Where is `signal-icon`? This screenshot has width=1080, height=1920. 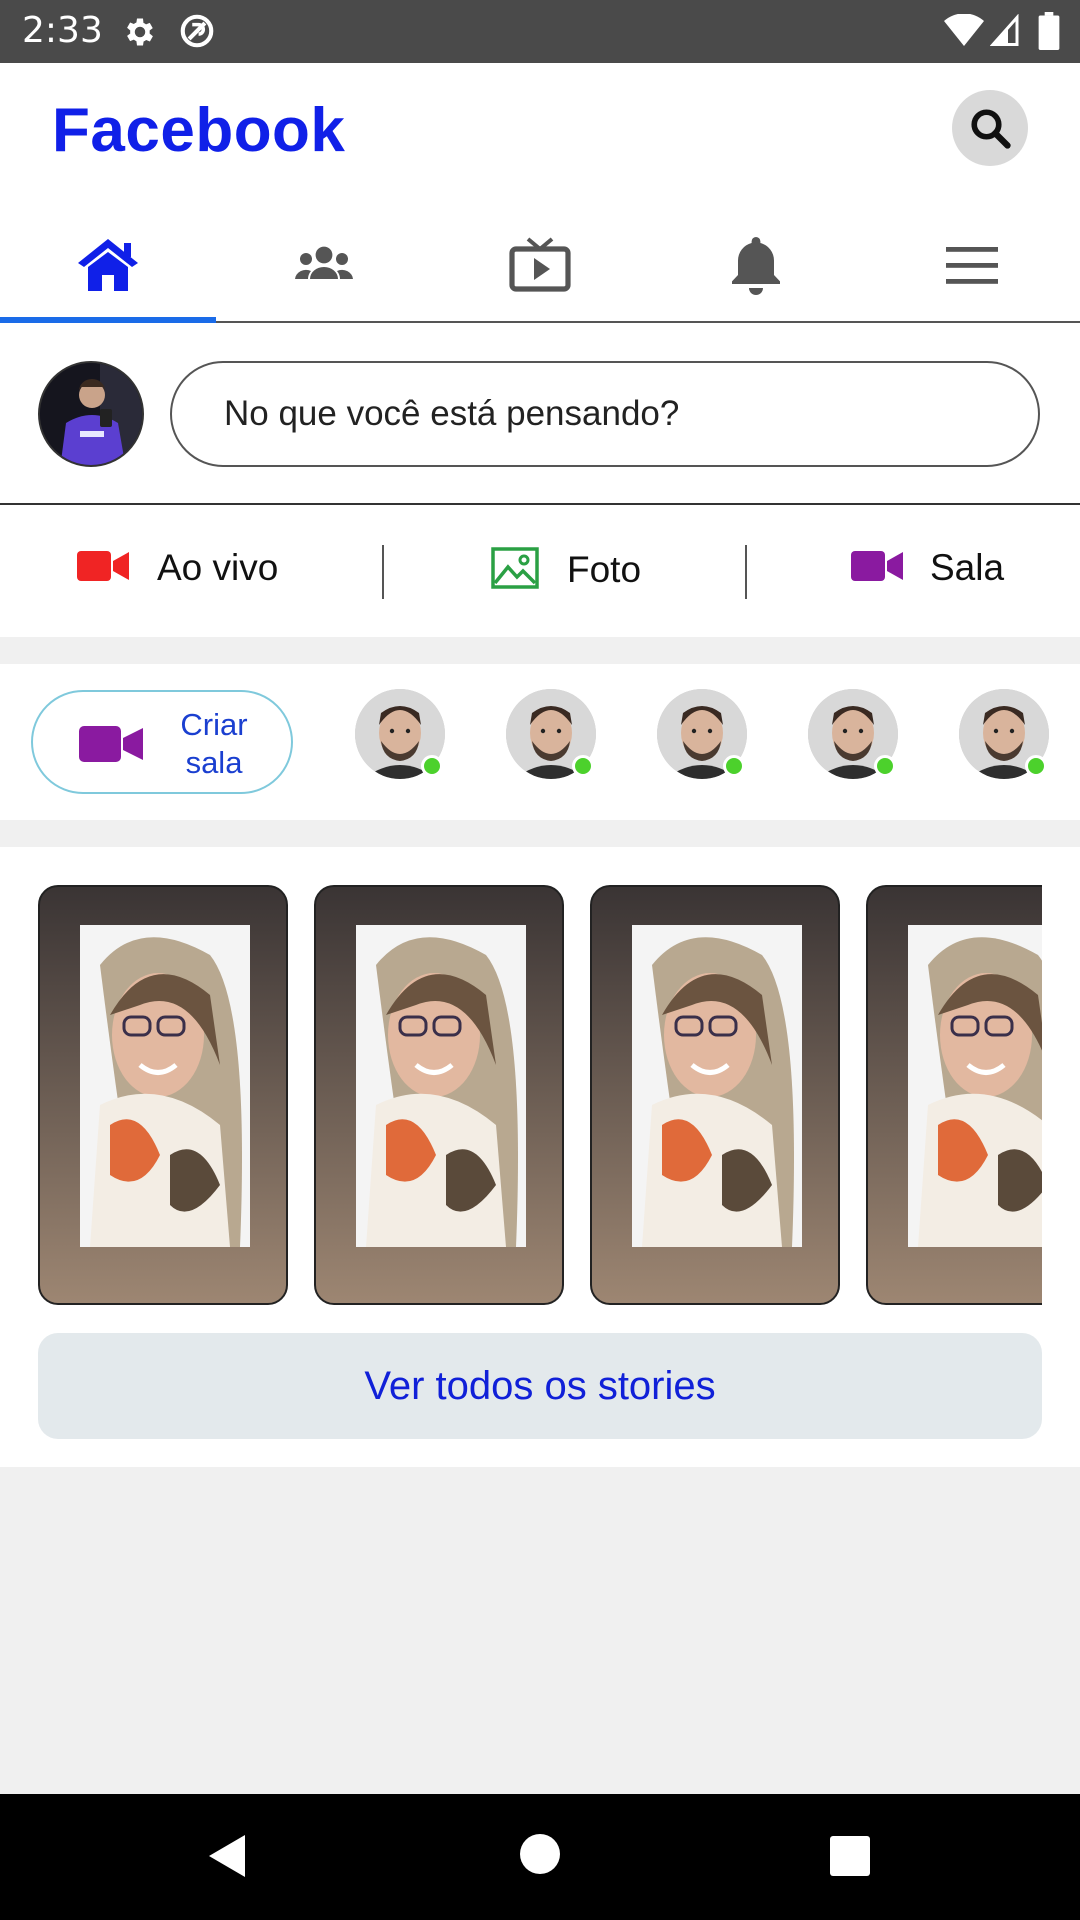 signal-icon is located at coordinates (1004, 30).